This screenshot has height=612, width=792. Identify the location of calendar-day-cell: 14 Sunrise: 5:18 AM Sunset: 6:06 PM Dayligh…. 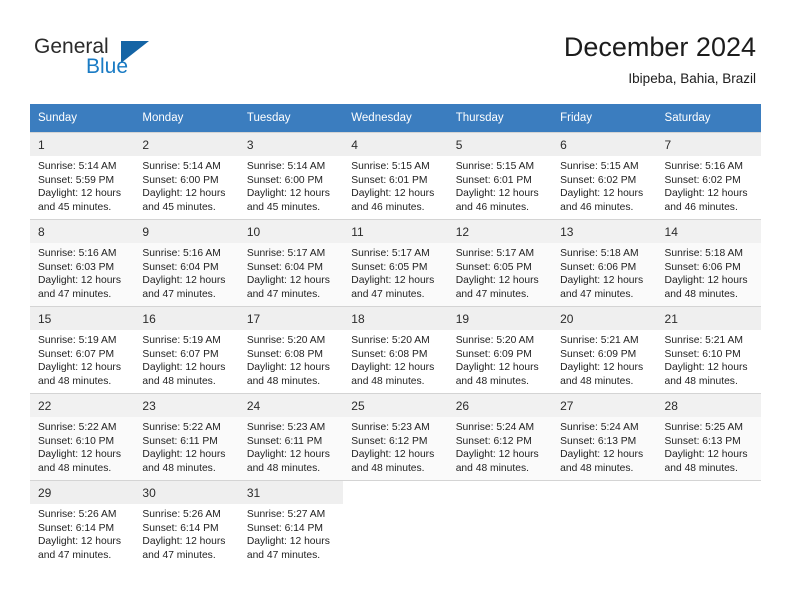
(708, 263).